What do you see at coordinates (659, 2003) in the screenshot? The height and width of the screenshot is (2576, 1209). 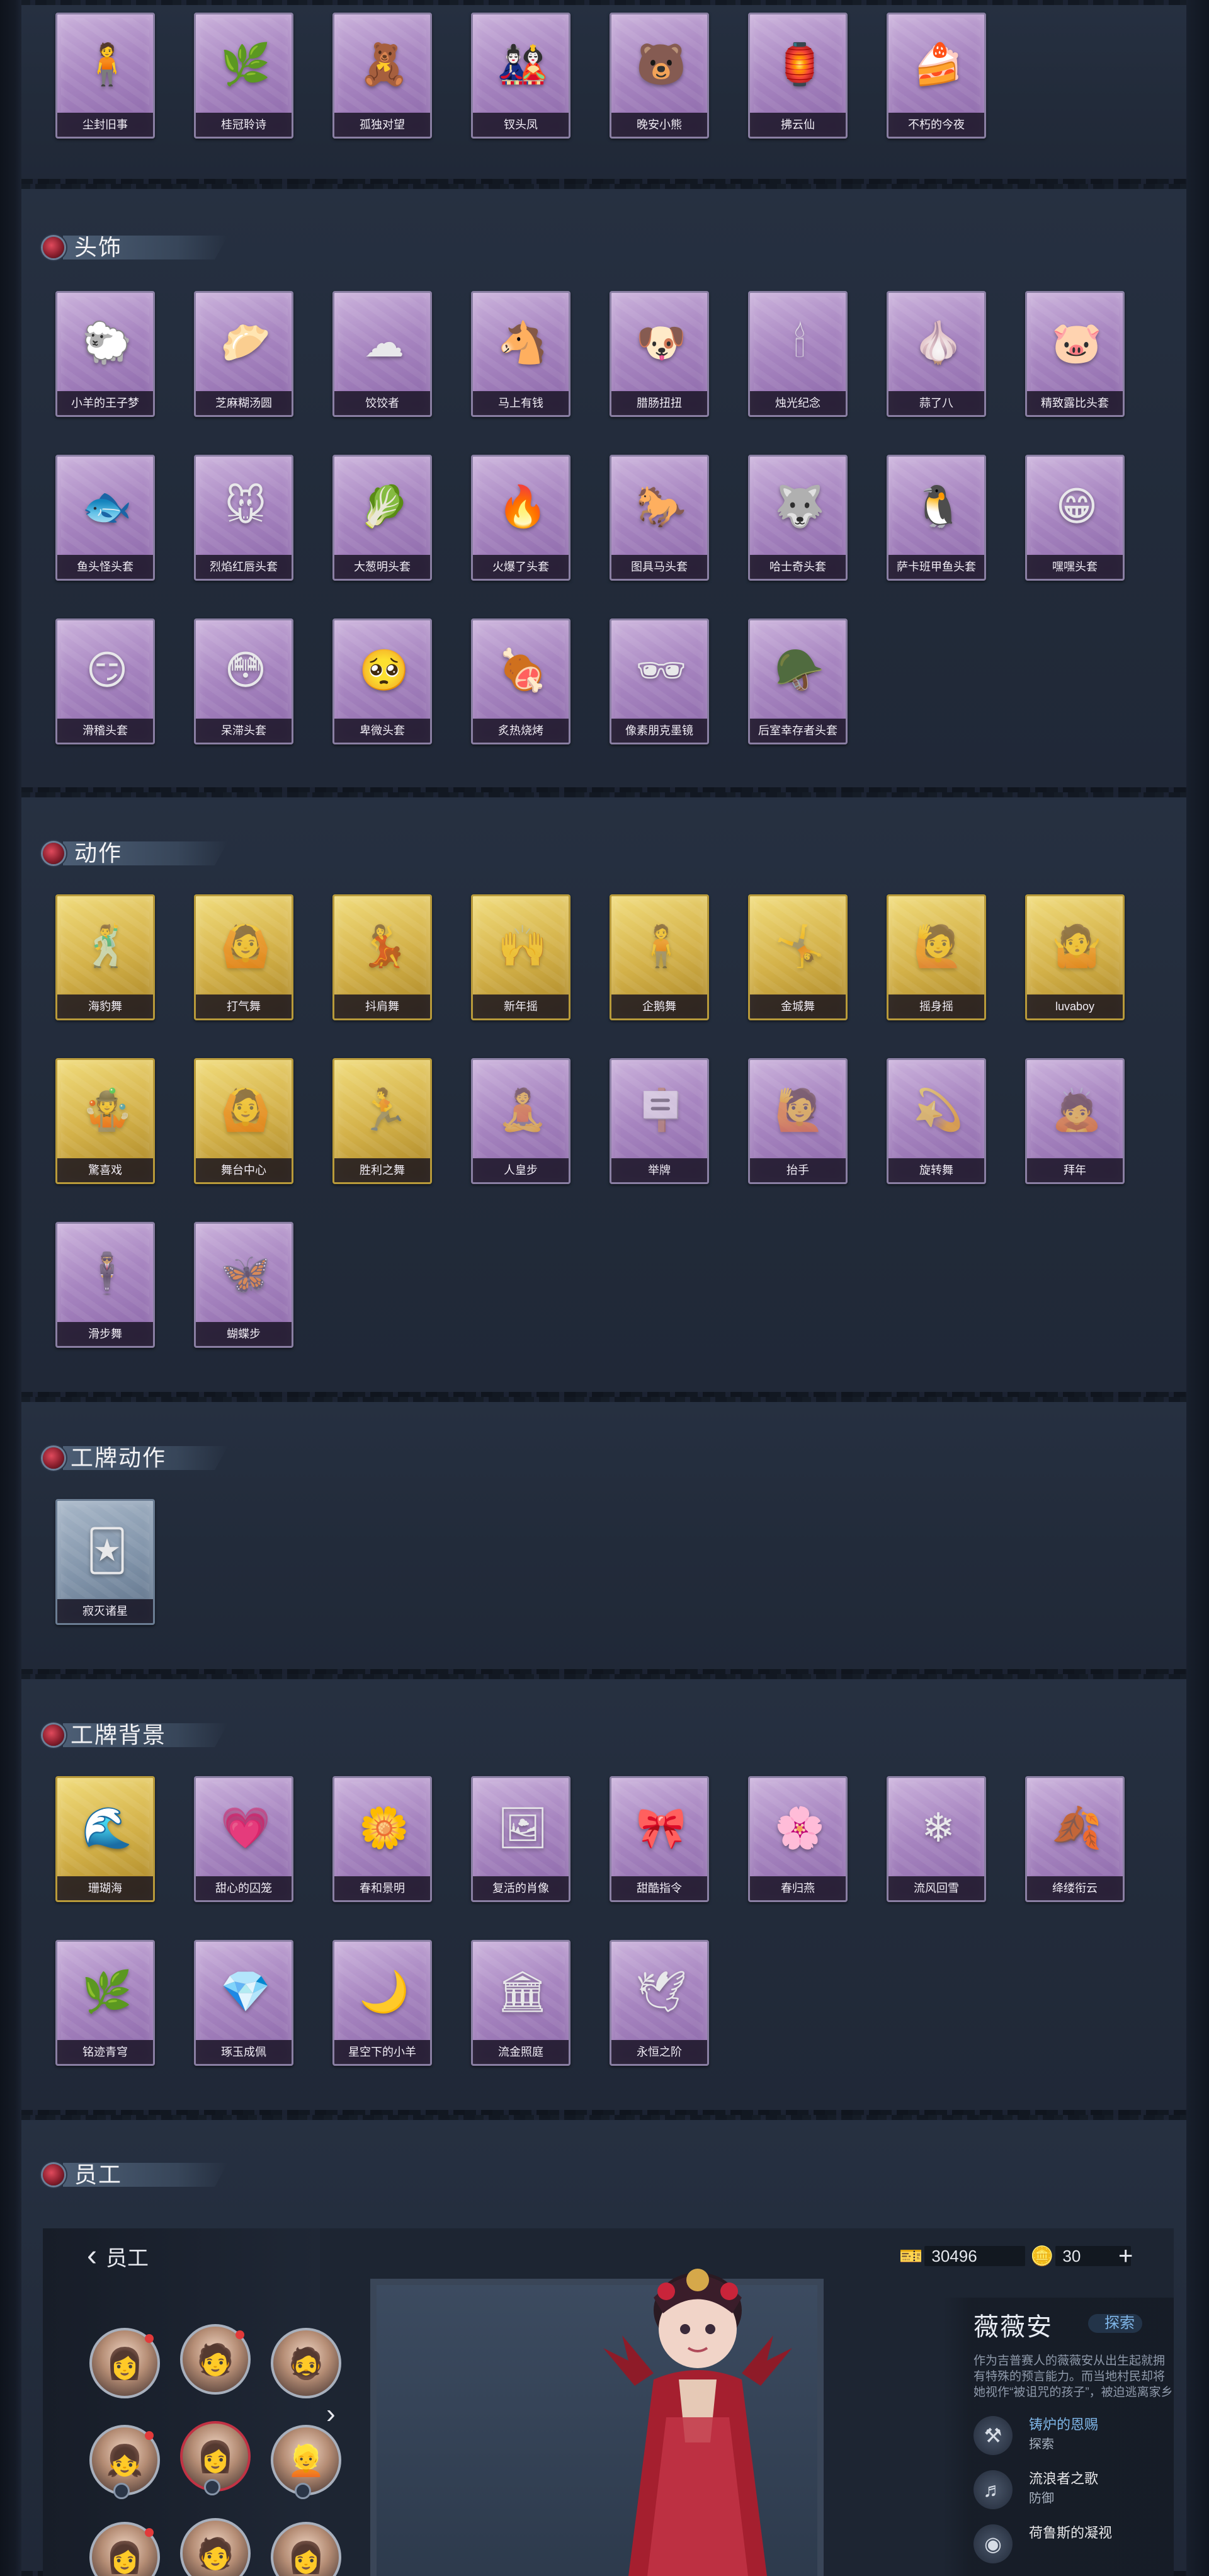 I see `item-card: 🕊 永恒之阶` at bounding box center [659, 2003].